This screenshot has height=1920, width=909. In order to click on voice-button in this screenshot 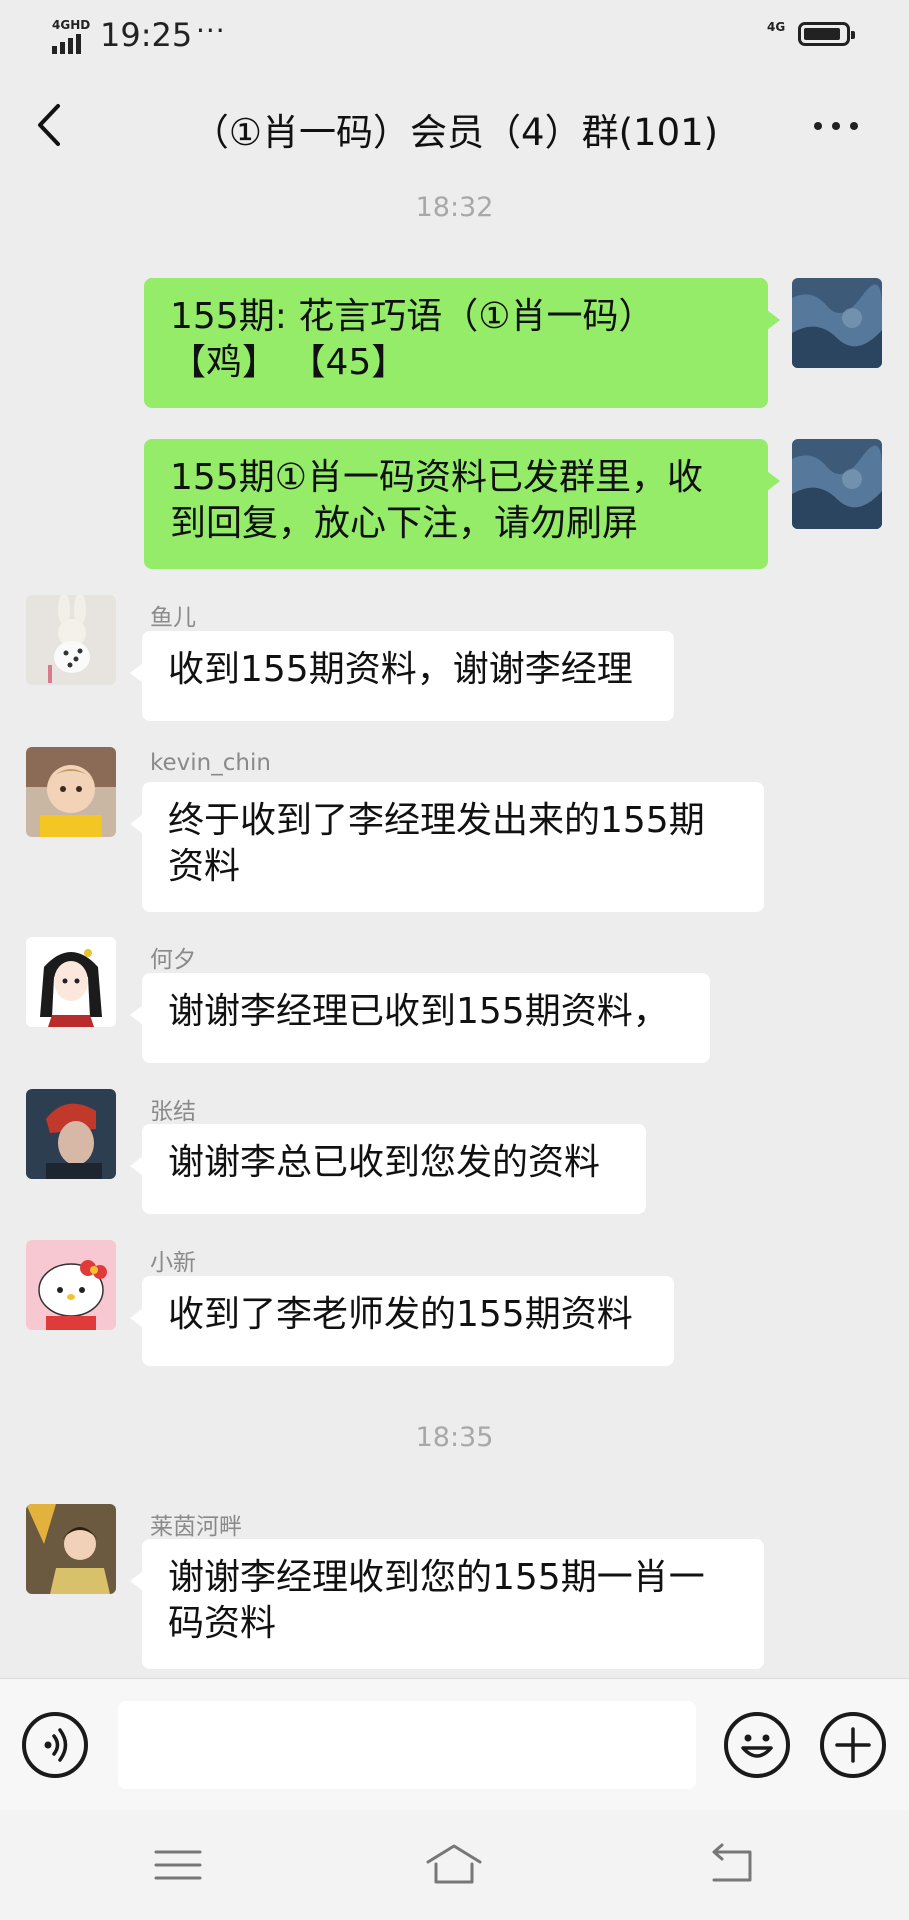, I will do `click(55, 1745)`.